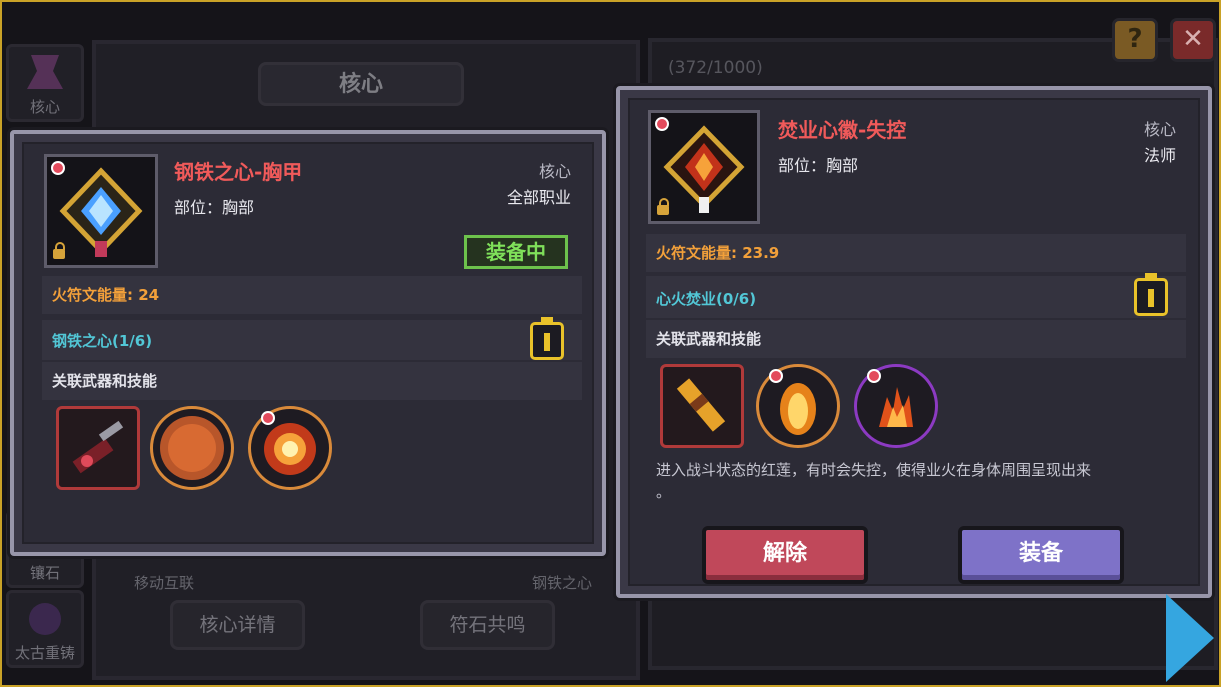 The image size is (1221, 687). Describe the element at coordinates (1159, 155) in the screenshot. I see `compare-item-class: 法师` at that location.